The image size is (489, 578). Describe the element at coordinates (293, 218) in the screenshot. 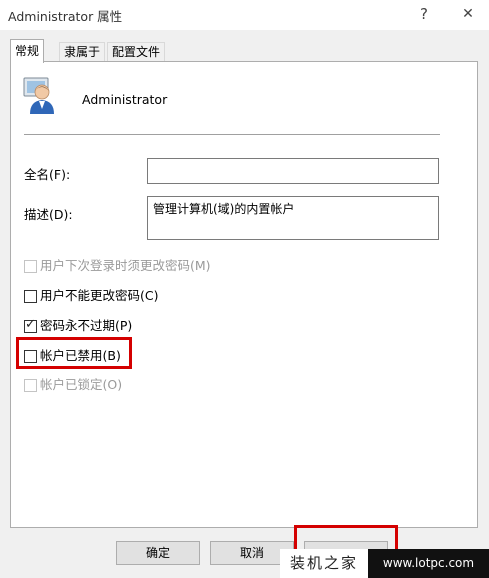

I see `description-input: 管理计算机(域)的内置帐户` at that location.